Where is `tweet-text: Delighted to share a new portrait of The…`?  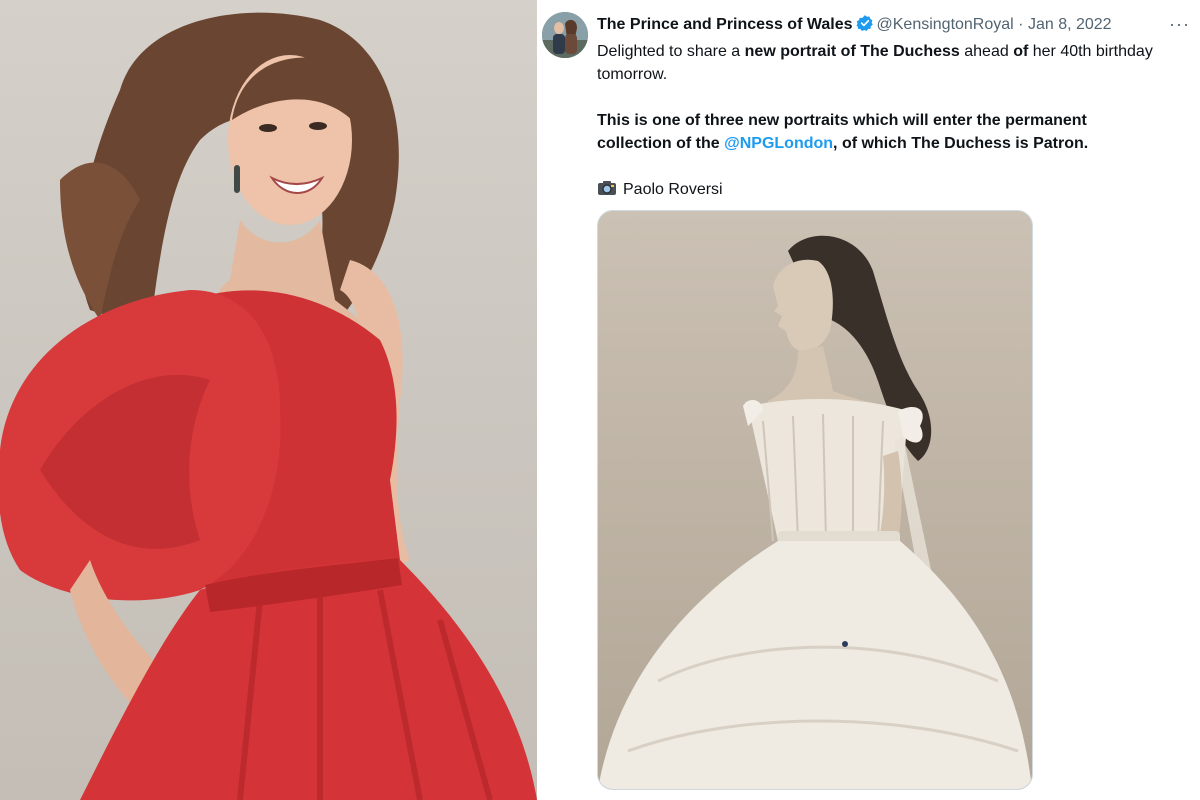
tweet-text: Delighted to share a new portrait of The… is located at coordinates (877, 122).